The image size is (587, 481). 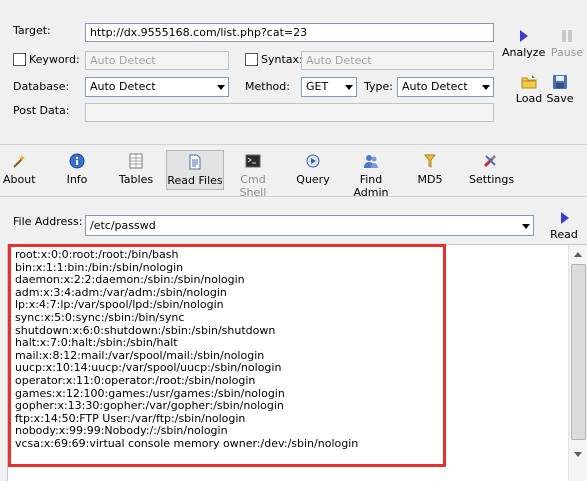 I want to click on read-button: Read, so click(x=564, y=225).